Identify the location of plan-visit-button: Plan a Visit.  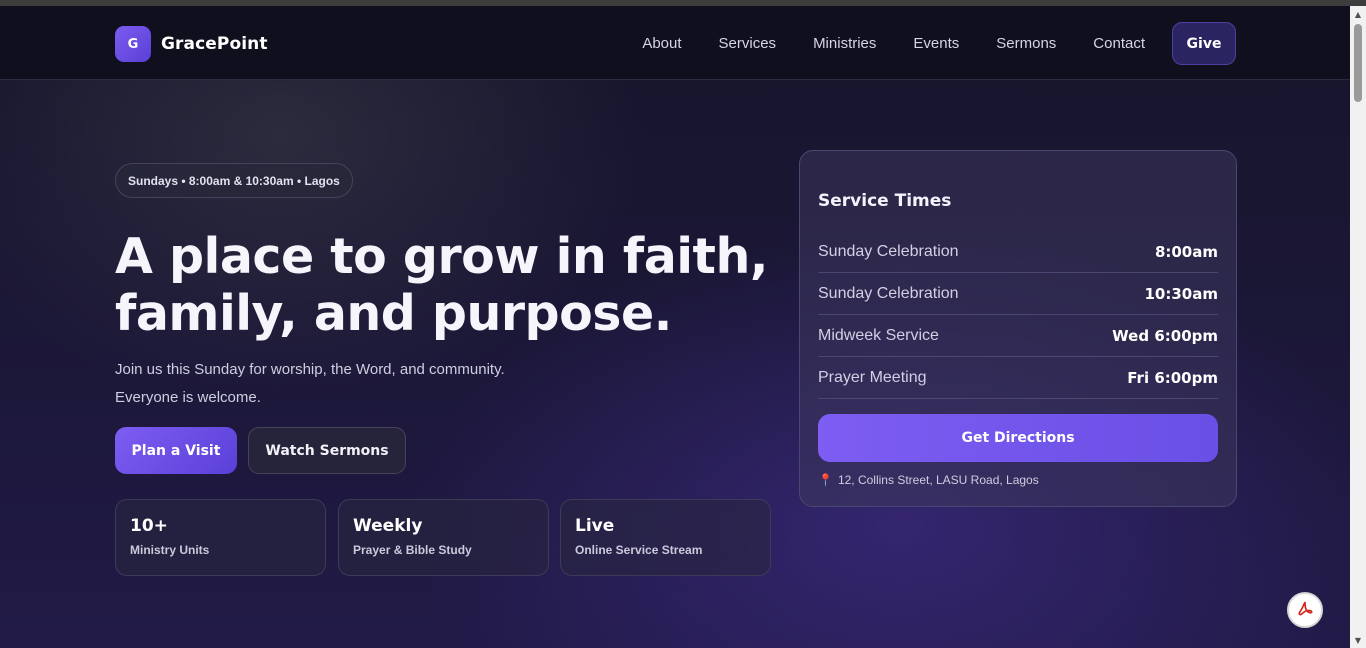
(176, 450).